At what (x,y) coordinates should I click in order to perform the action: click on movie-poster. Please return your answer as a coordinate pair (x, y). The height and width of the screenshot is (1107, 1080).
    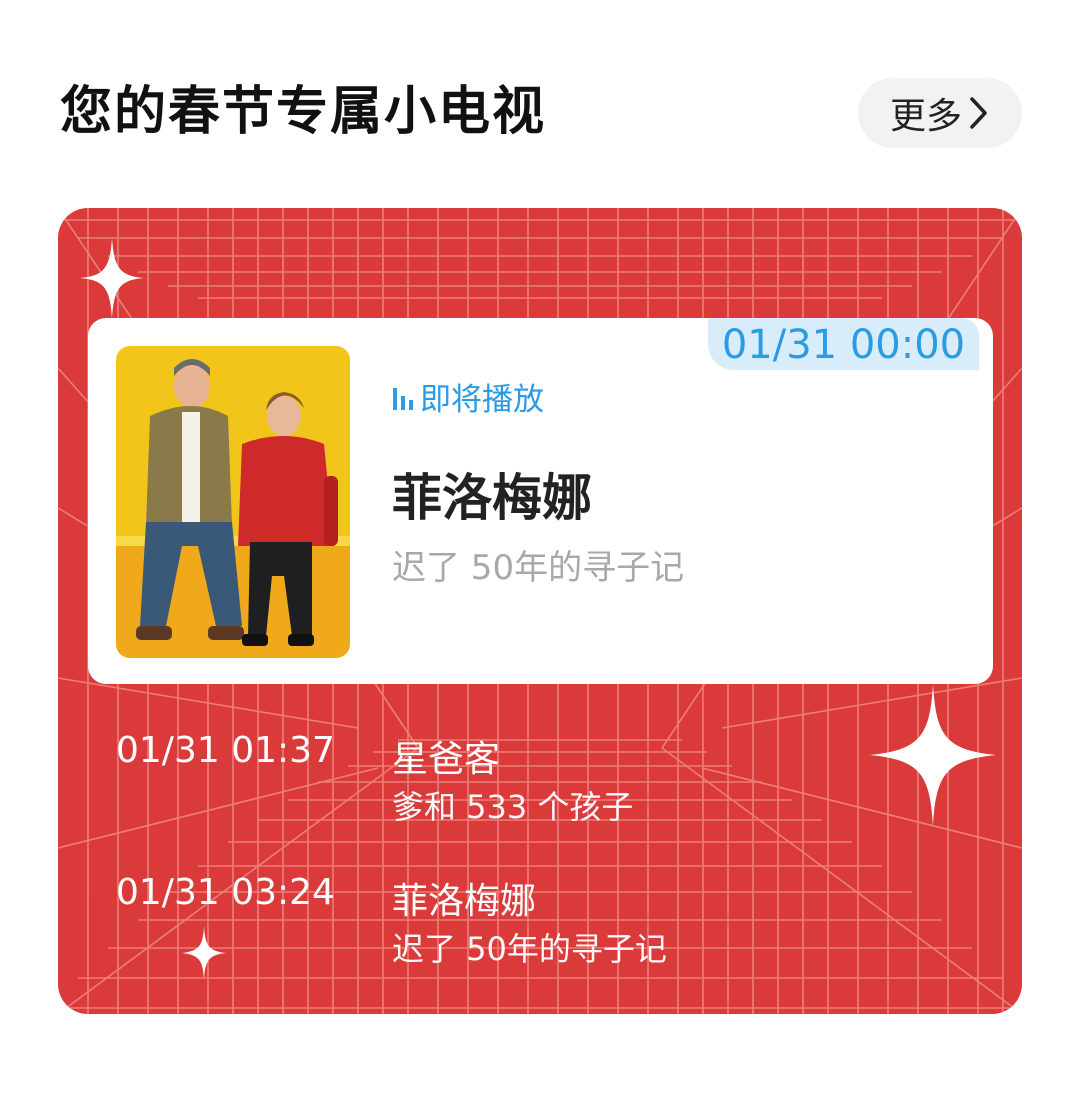
    Looking at the image, I should click on (233, 502).